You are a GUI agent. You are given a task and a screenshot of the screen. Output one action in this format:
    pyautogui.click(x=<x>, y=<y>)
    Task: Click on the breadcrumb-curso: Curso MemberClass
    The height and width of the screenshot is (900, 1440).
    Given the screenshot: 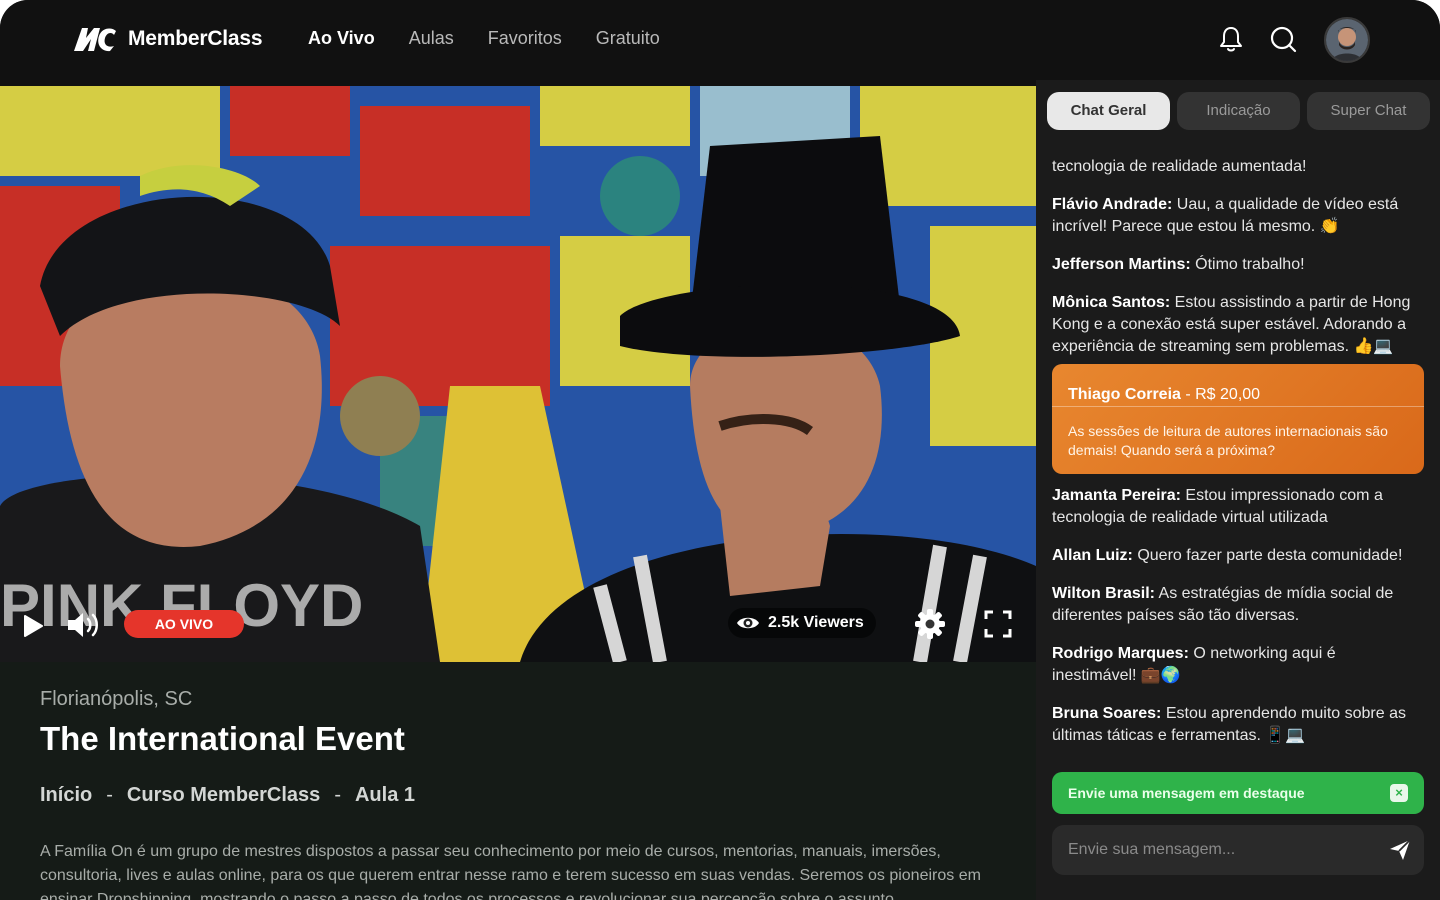 What is the action you would take?
    pyautogui.click(x=223, y=795)
    